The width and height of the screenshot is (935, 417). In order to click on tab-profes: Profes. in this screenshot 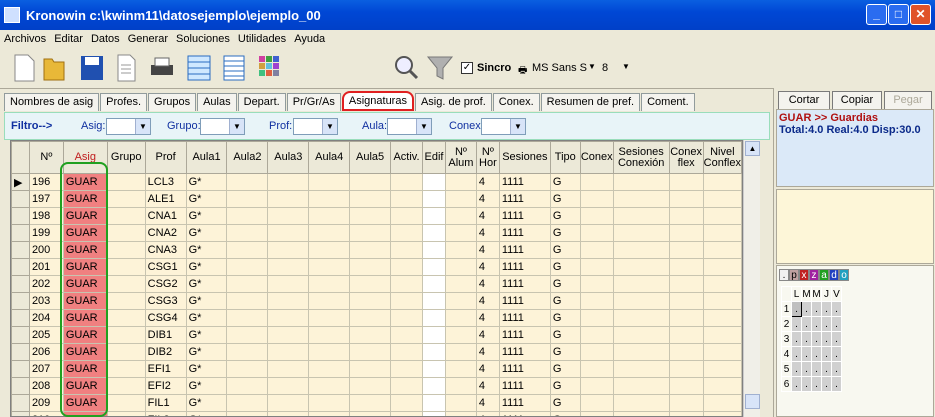, I will do `click(124, 102)`.